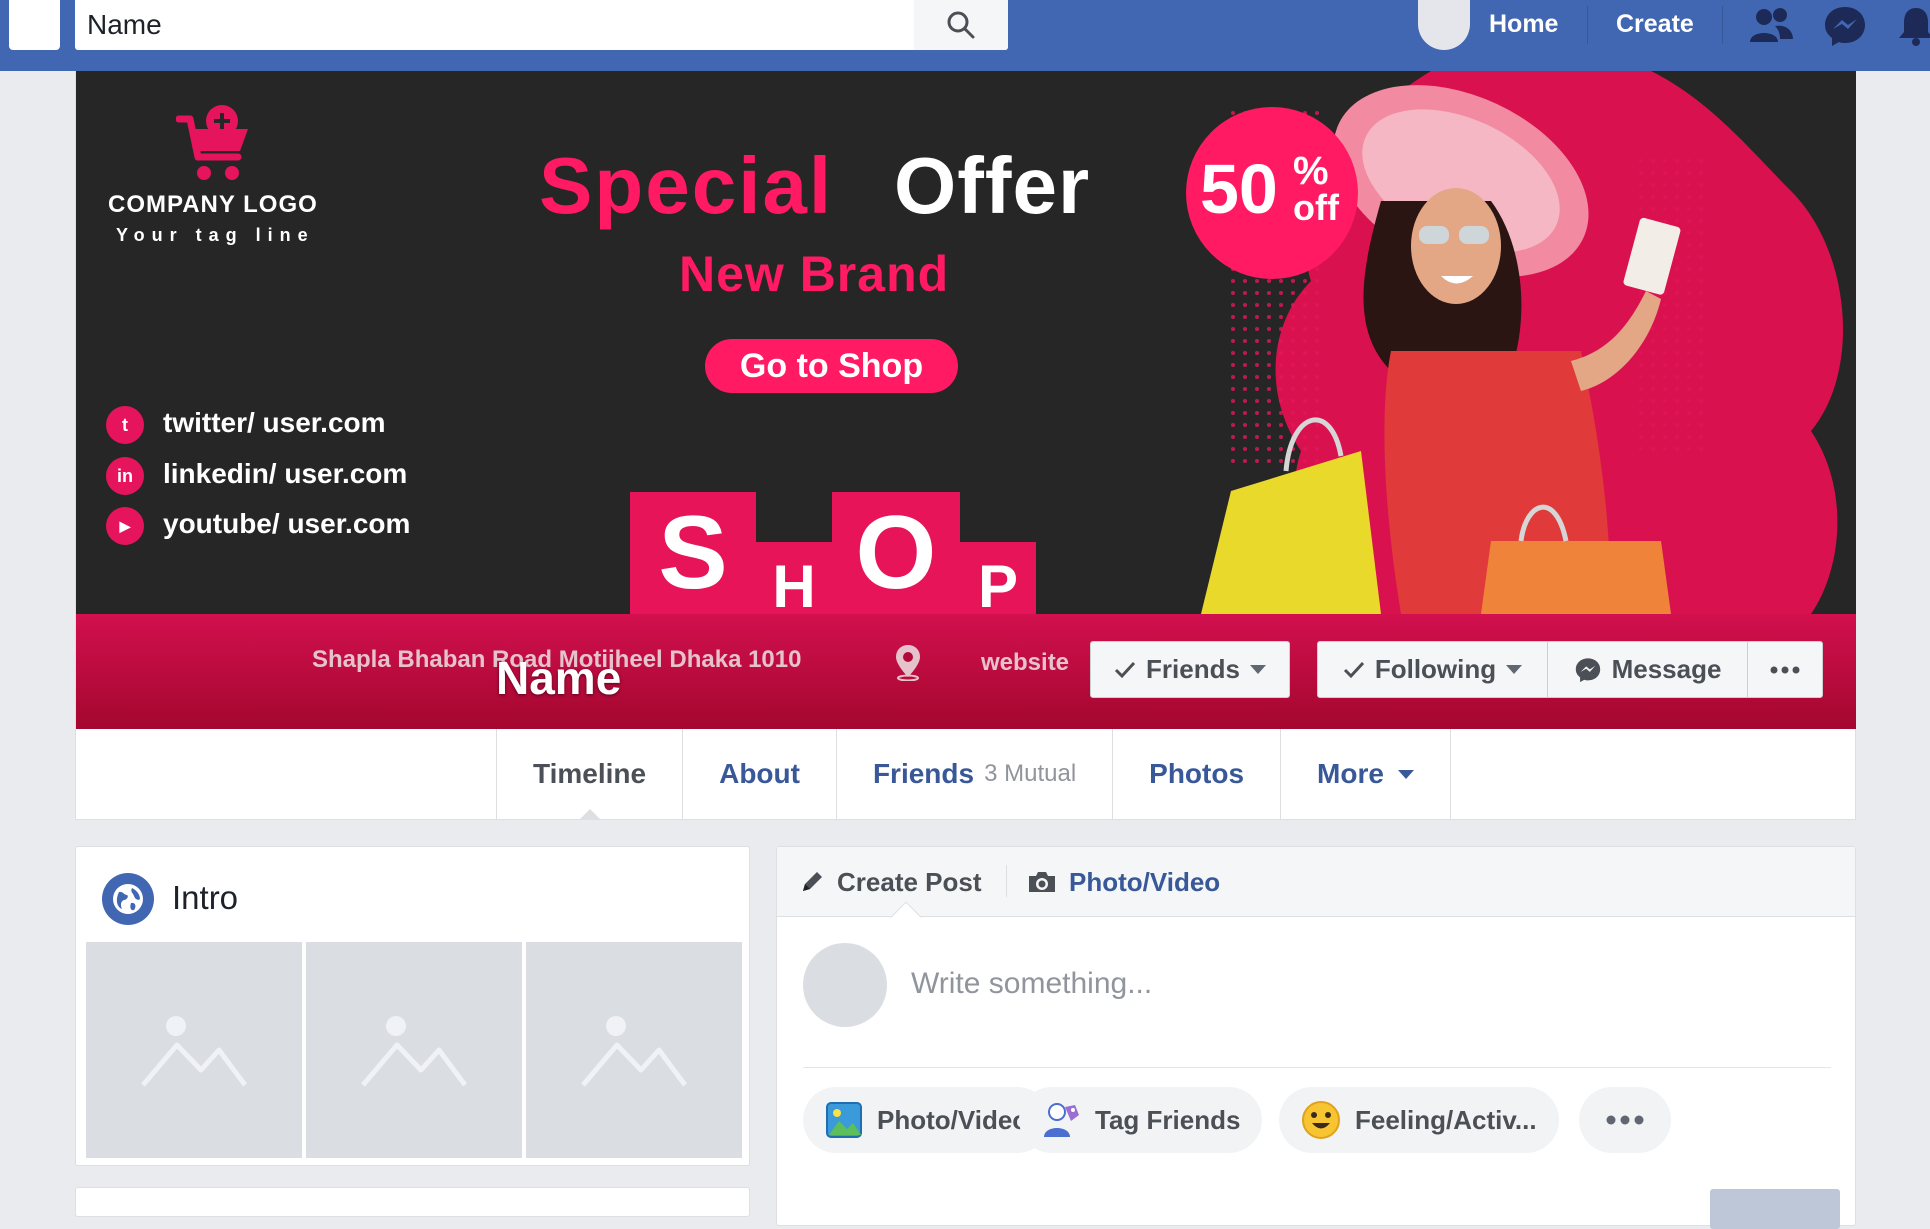 This screenshot has width=1930, height=1229. What do you see at coordinates (215, 235) in the screenshot?
I see `company-tagline: Your tag line` at bounding box center [215, 235].